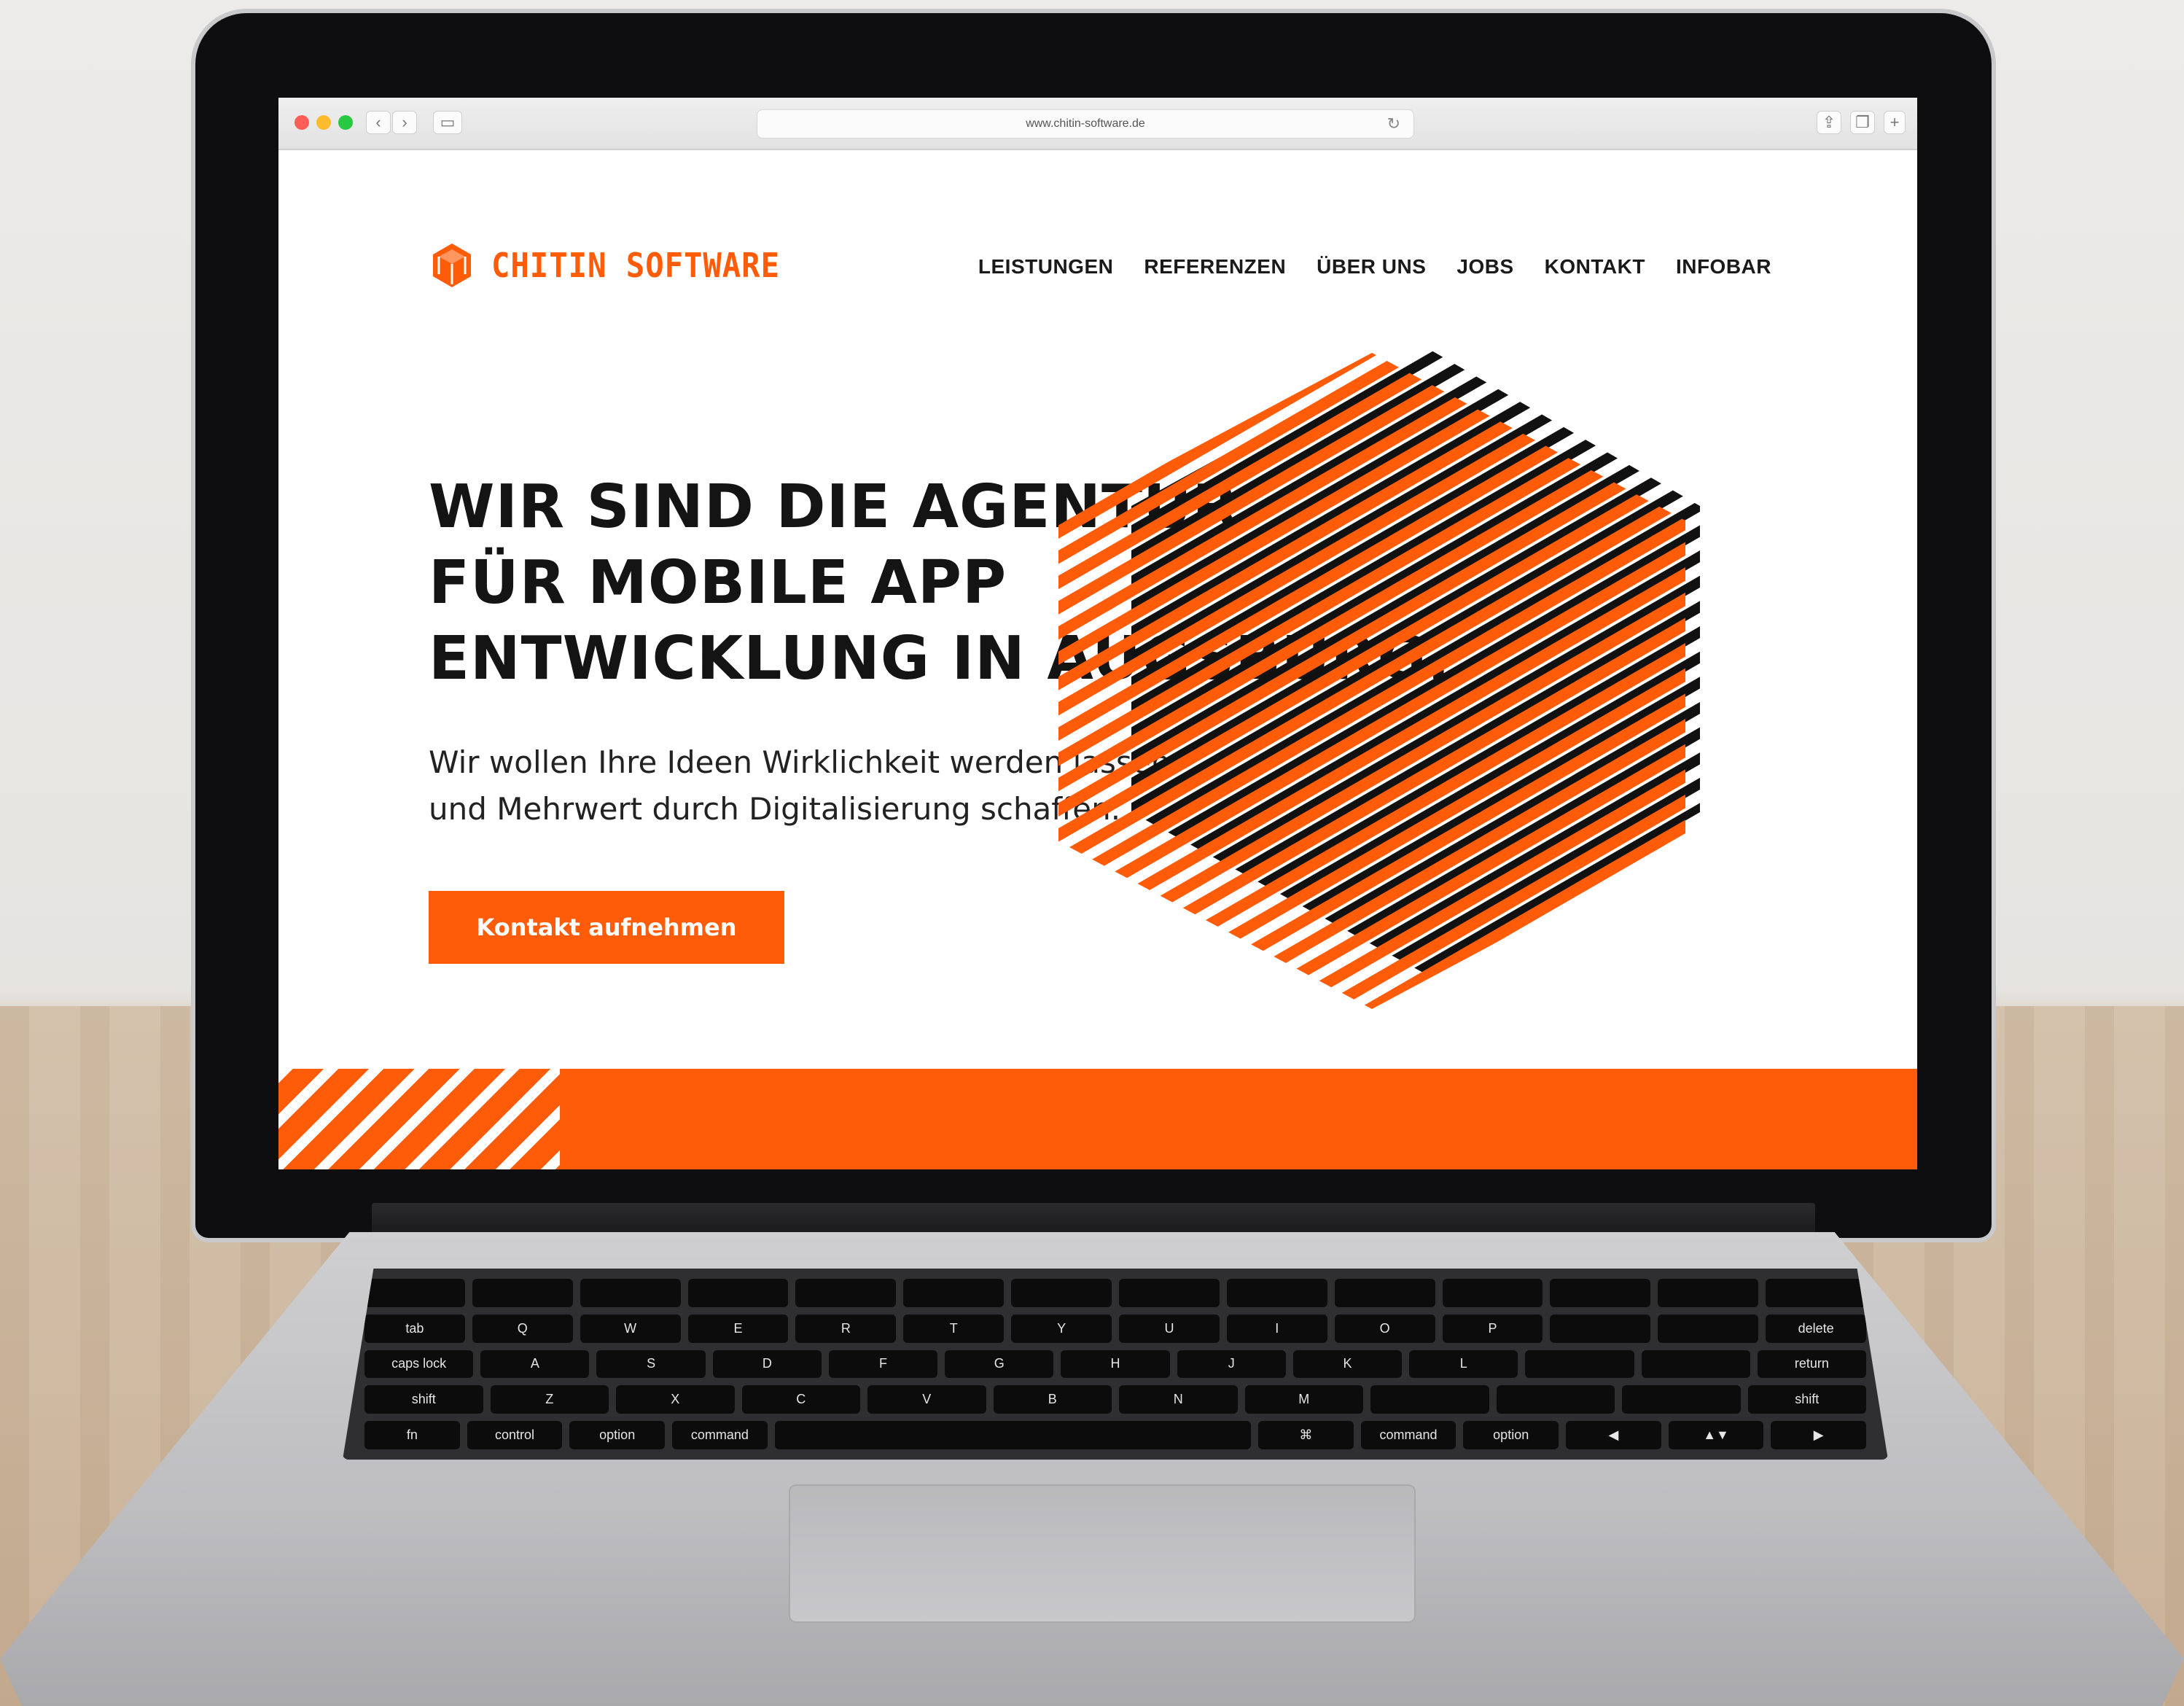 The height and width of the screenshot is (1706, 2184). Describe the element at coordinates (1169, 1328) in the screenshot. I see `key-u: U` at that location.